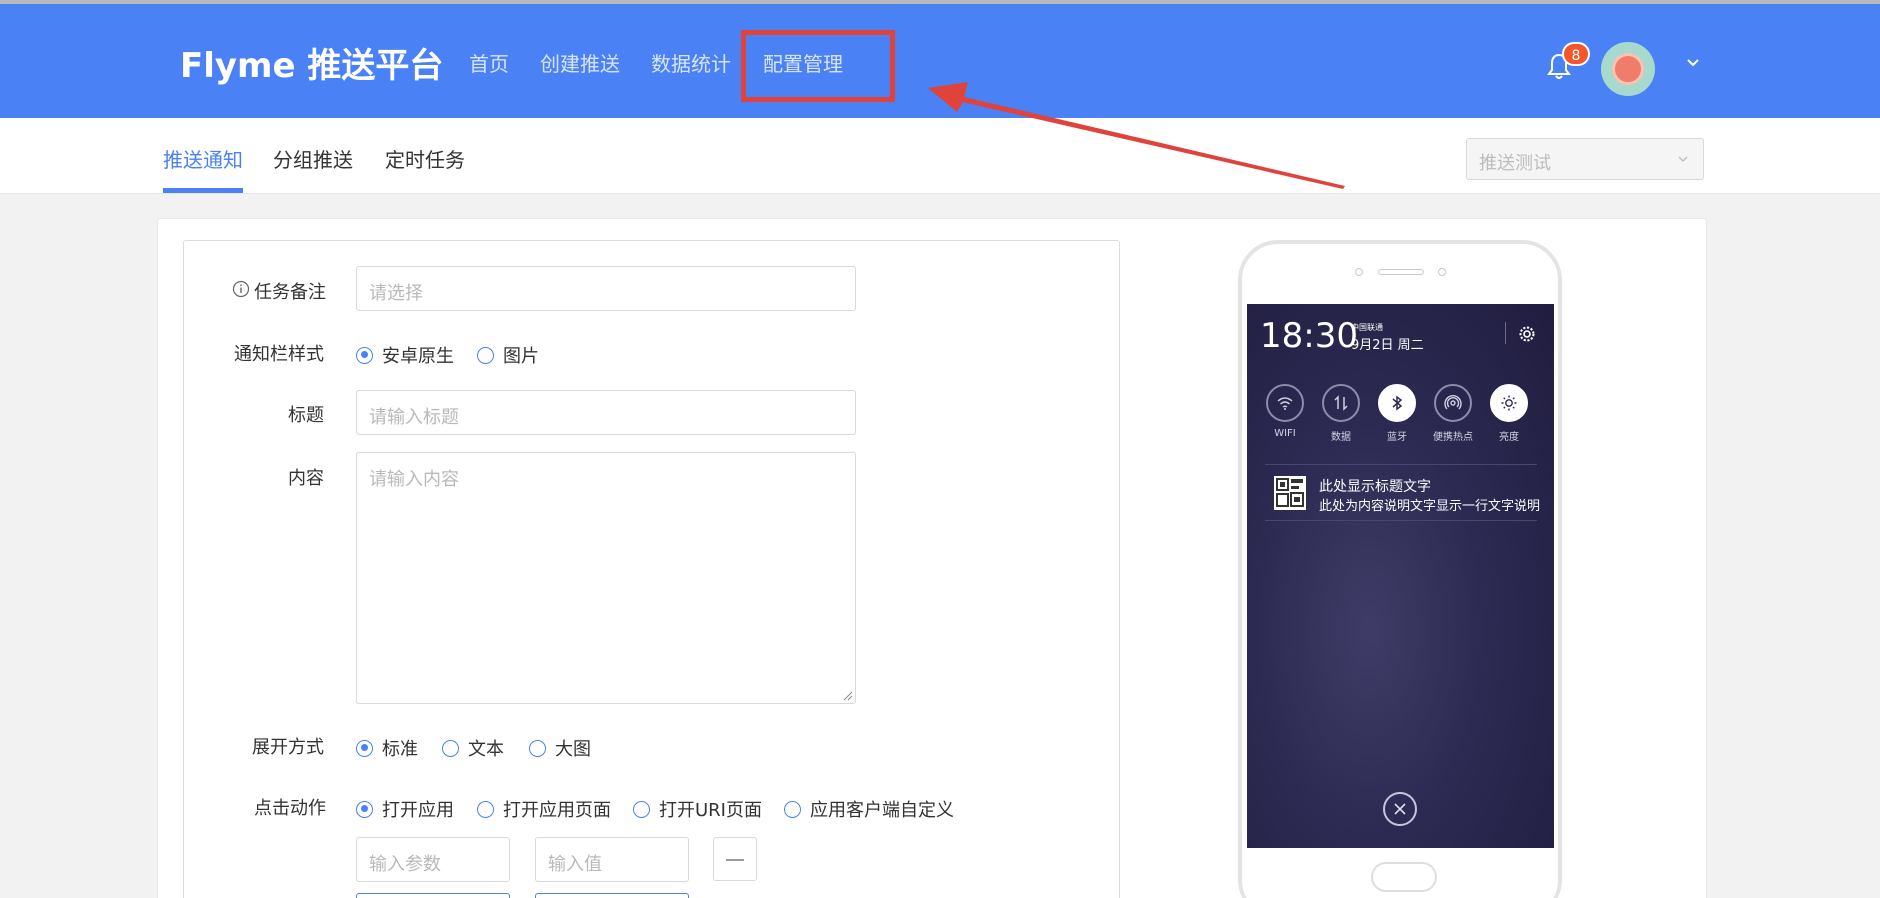 The width and height of the screenshot is (1880, 898). What do you see at coordinates (1359, 272) in the screenshot?
I see `phone-sensor` at bounding box center [1359, 272].